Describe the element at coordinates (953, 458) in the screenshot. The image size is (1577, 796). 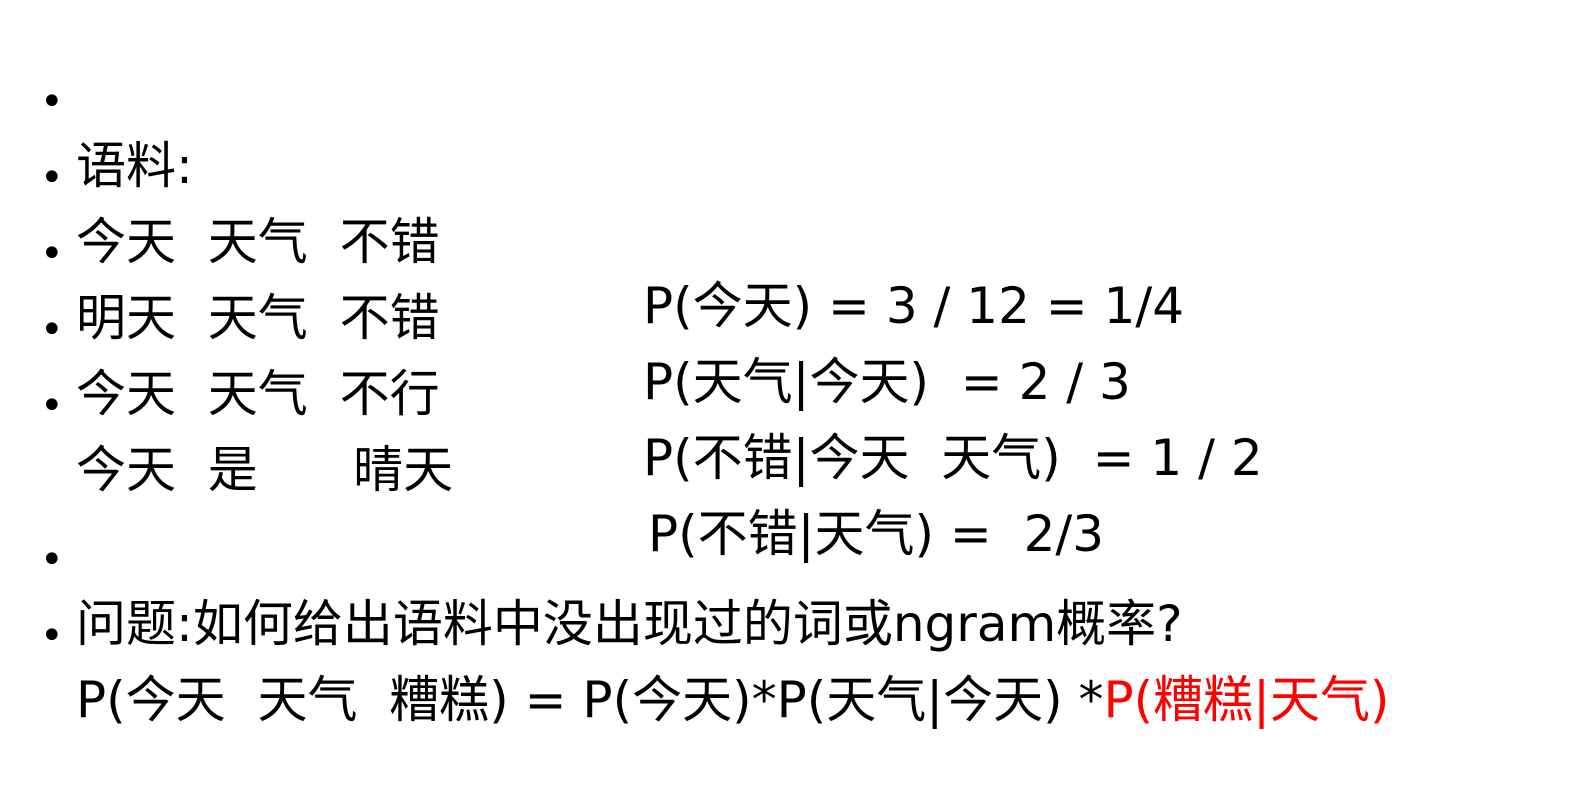
I see `probability-formula: P(不错|今天 天气) = 1 / 2` at that location.